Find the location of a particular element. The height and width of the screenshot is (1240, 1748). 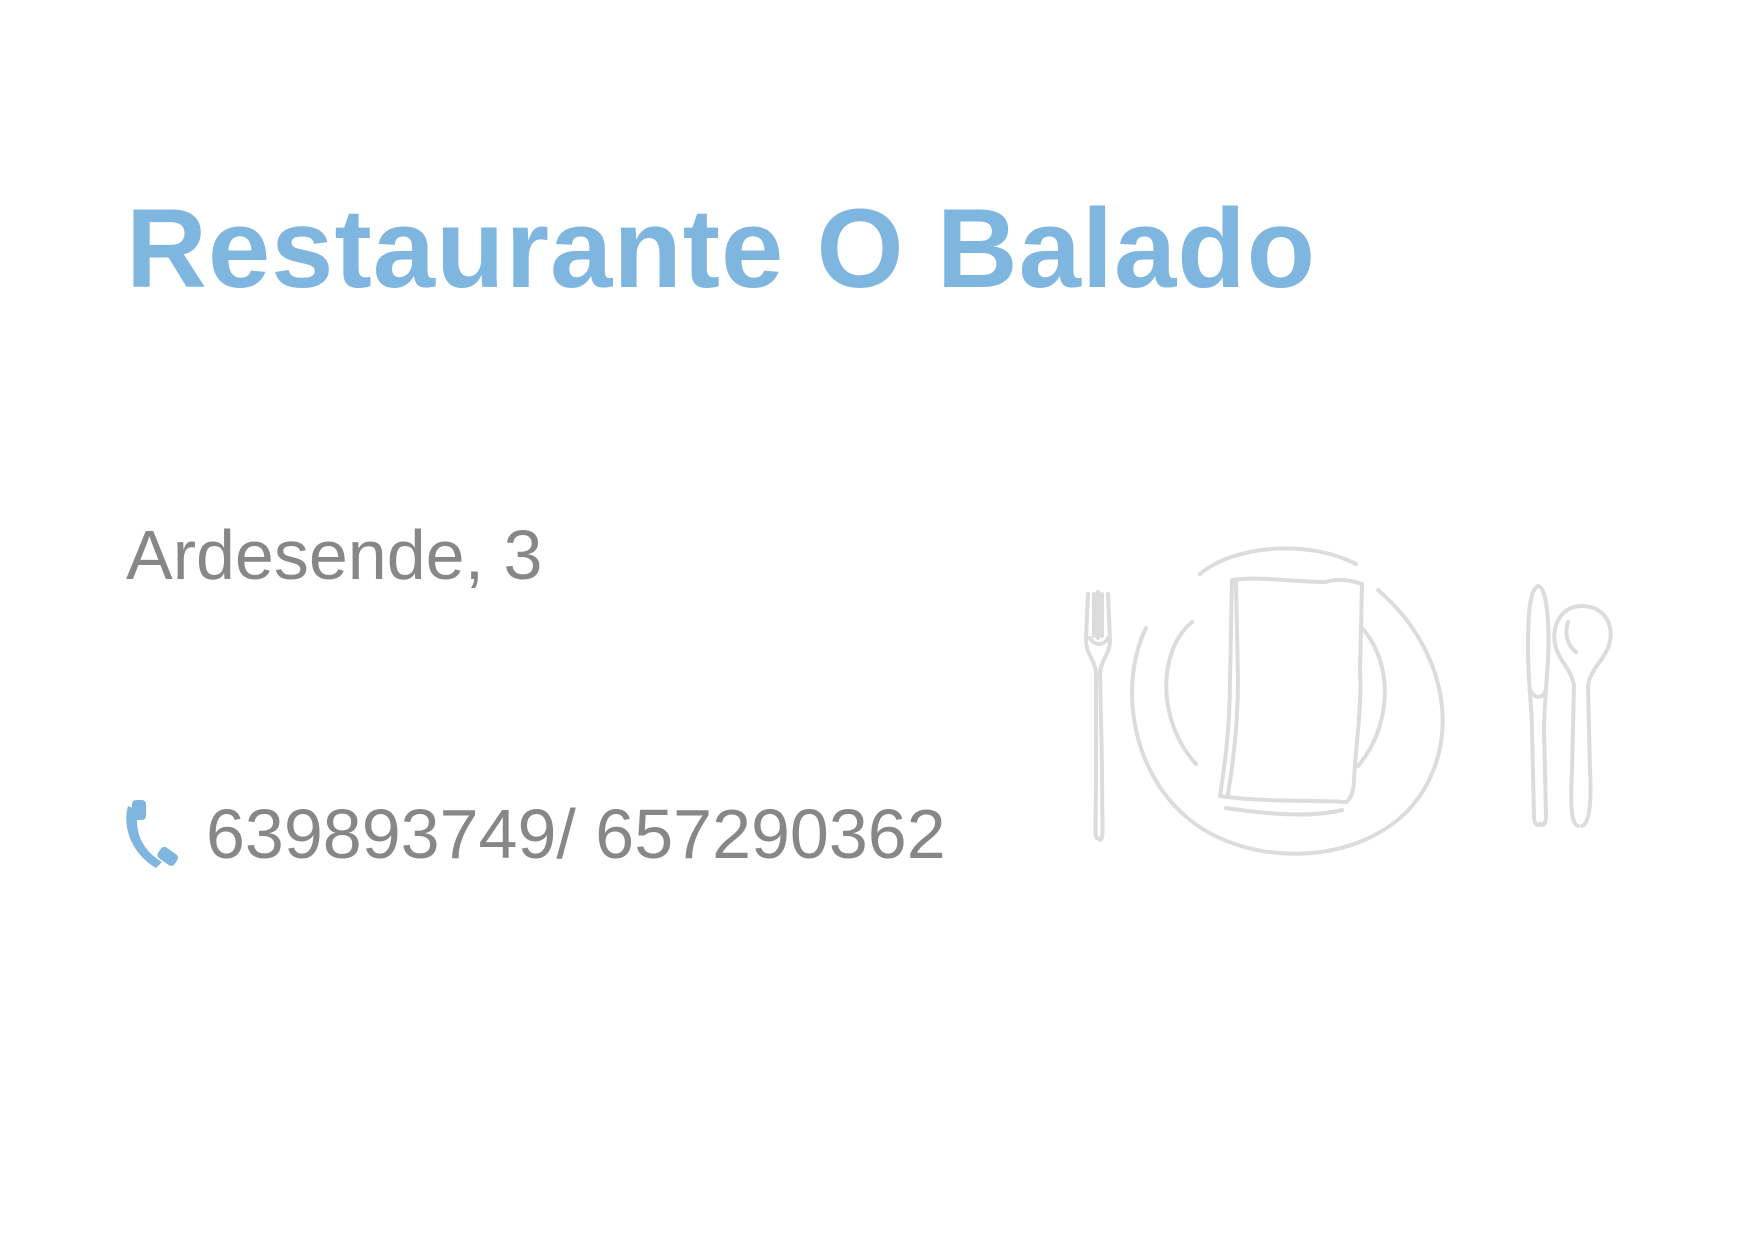

fork-icon is located at coordinates (1098, 716).